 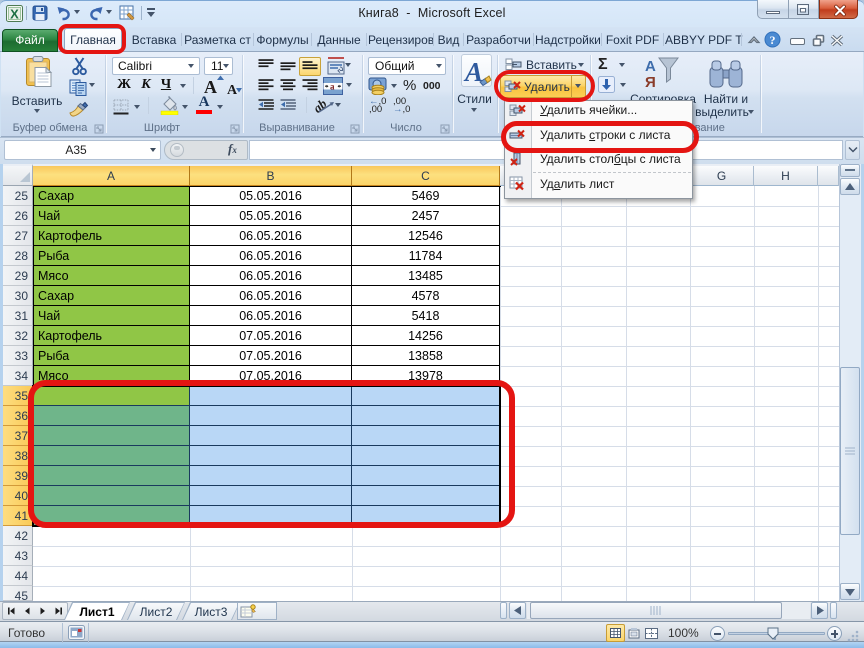 What do you see at coordinates (322, 105) in the screenshot?
I see `svg-text: ab` at bounding box center [322, 105].